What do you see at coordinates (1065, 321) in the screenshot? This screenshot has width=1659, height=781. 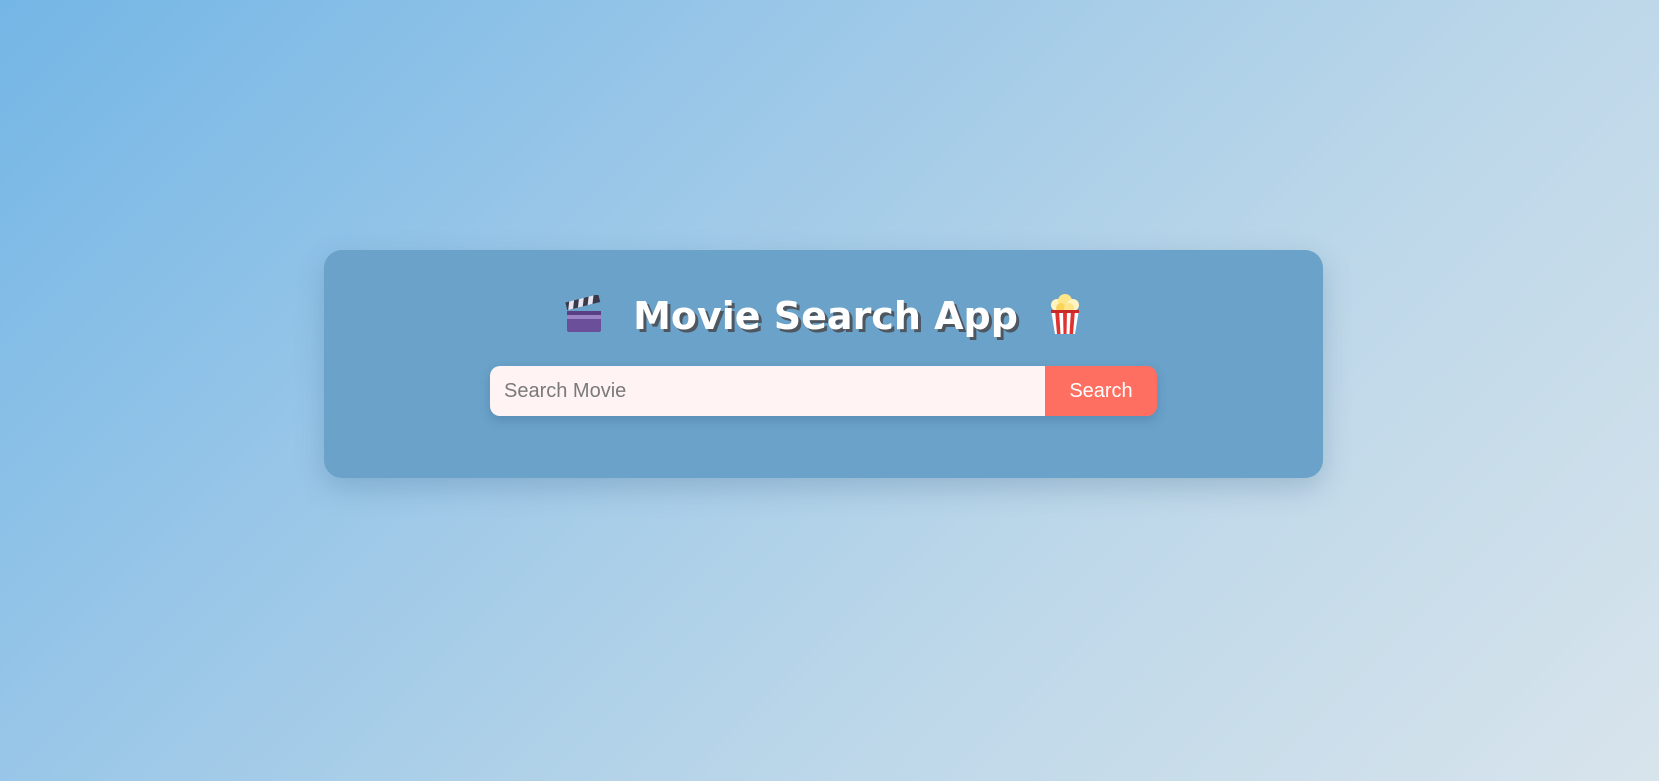 I see `popcorn-icon` at bounding box center [1065, 321].